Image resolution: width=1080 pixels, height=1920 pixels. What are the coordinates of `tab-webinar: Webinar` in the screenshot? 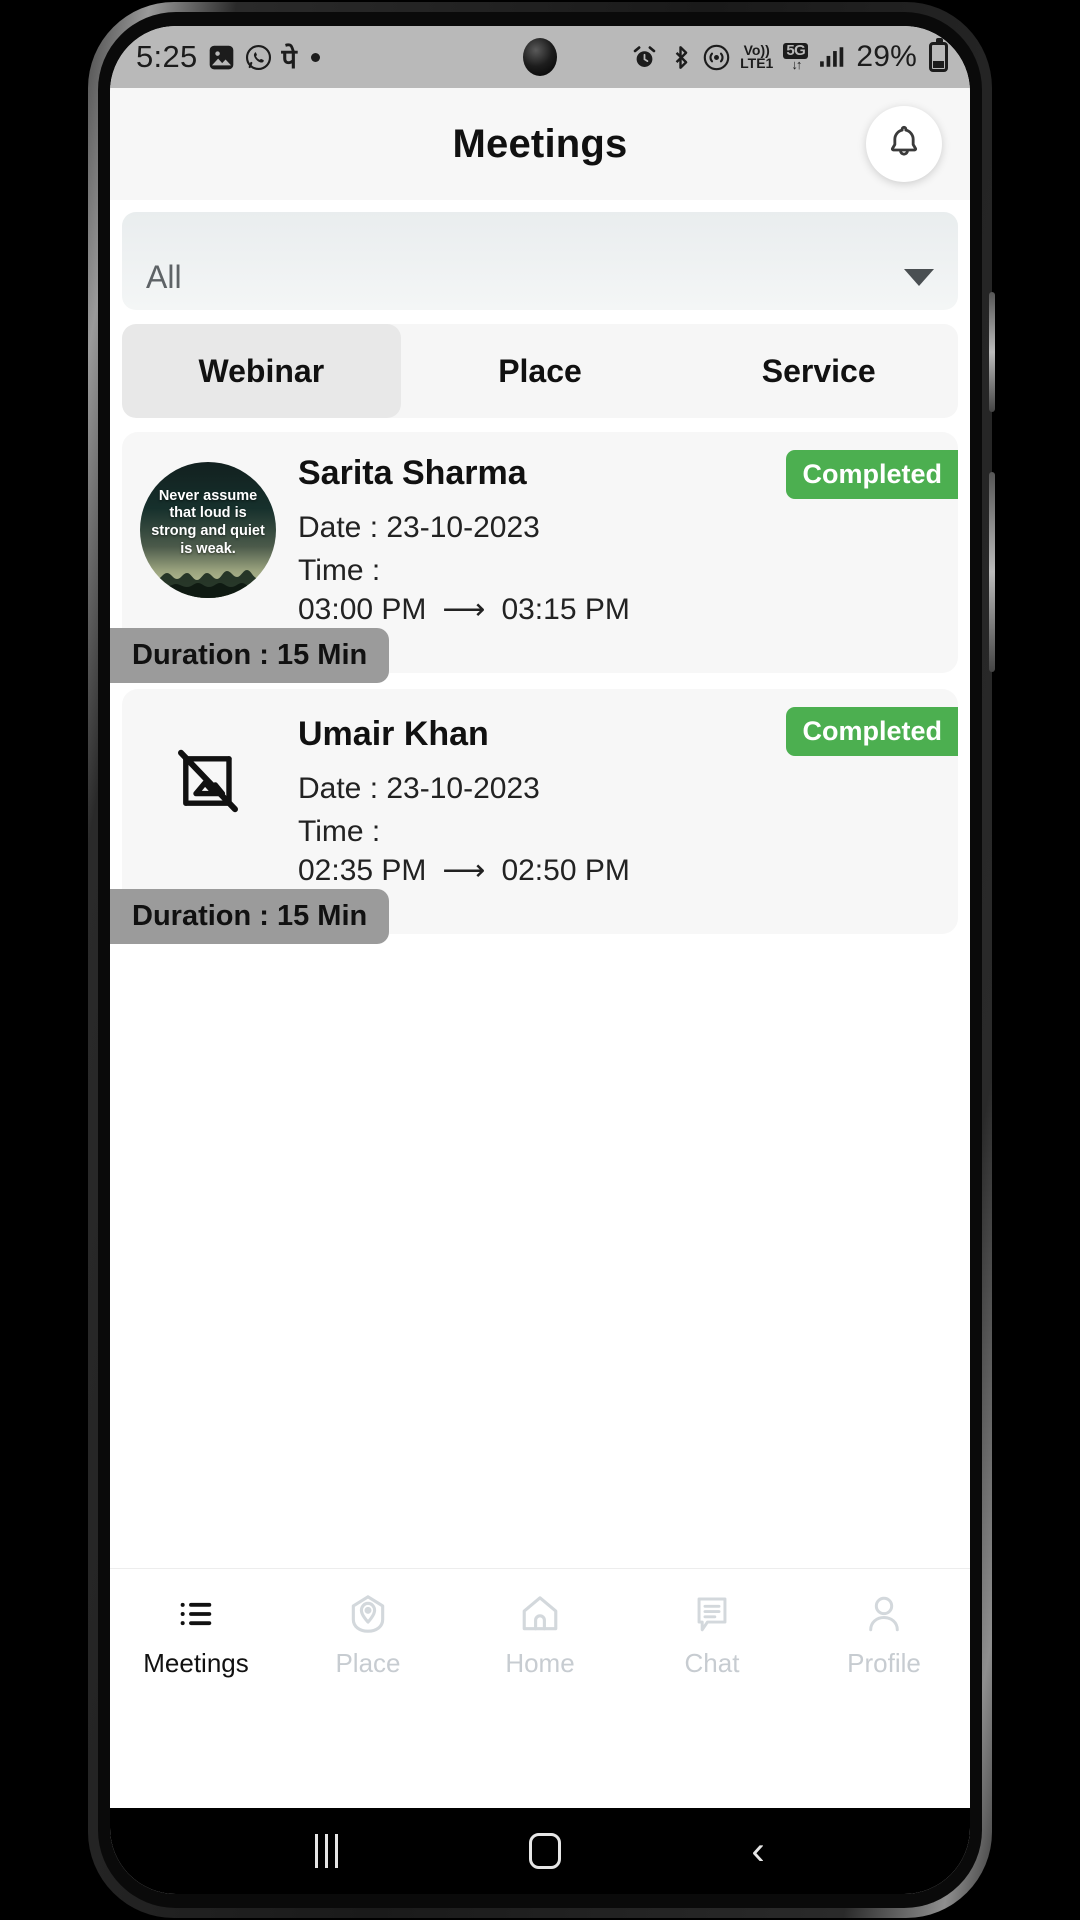 It's located at (261, 371).